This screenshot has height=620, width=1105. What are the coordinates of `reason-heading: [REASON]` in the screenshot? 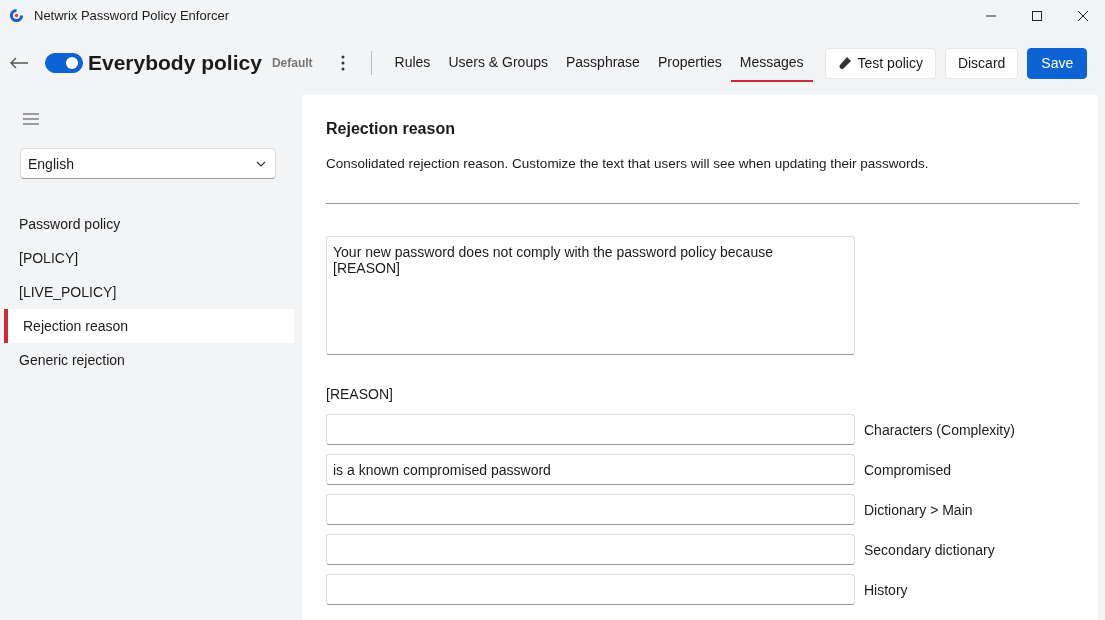 It's located at (360, 394).